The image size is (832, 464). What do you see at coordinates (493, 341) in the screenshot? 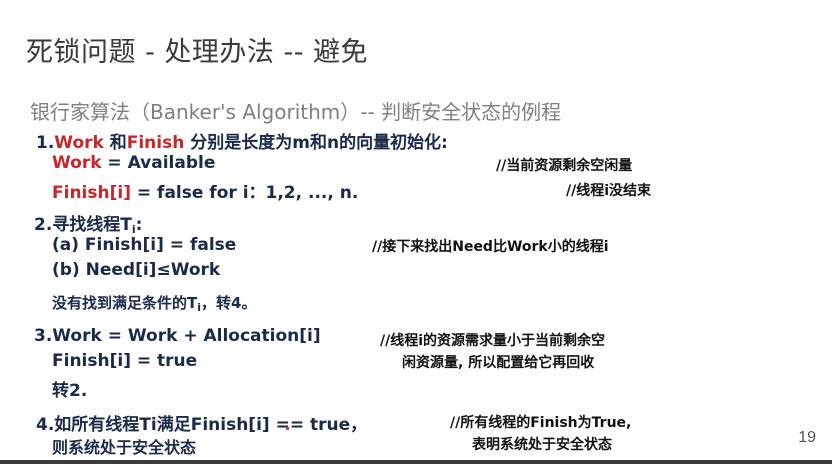
I see `step3-comment1: //线程i的资源需求量小于当前剩余空` at bounding box center [493, 341].